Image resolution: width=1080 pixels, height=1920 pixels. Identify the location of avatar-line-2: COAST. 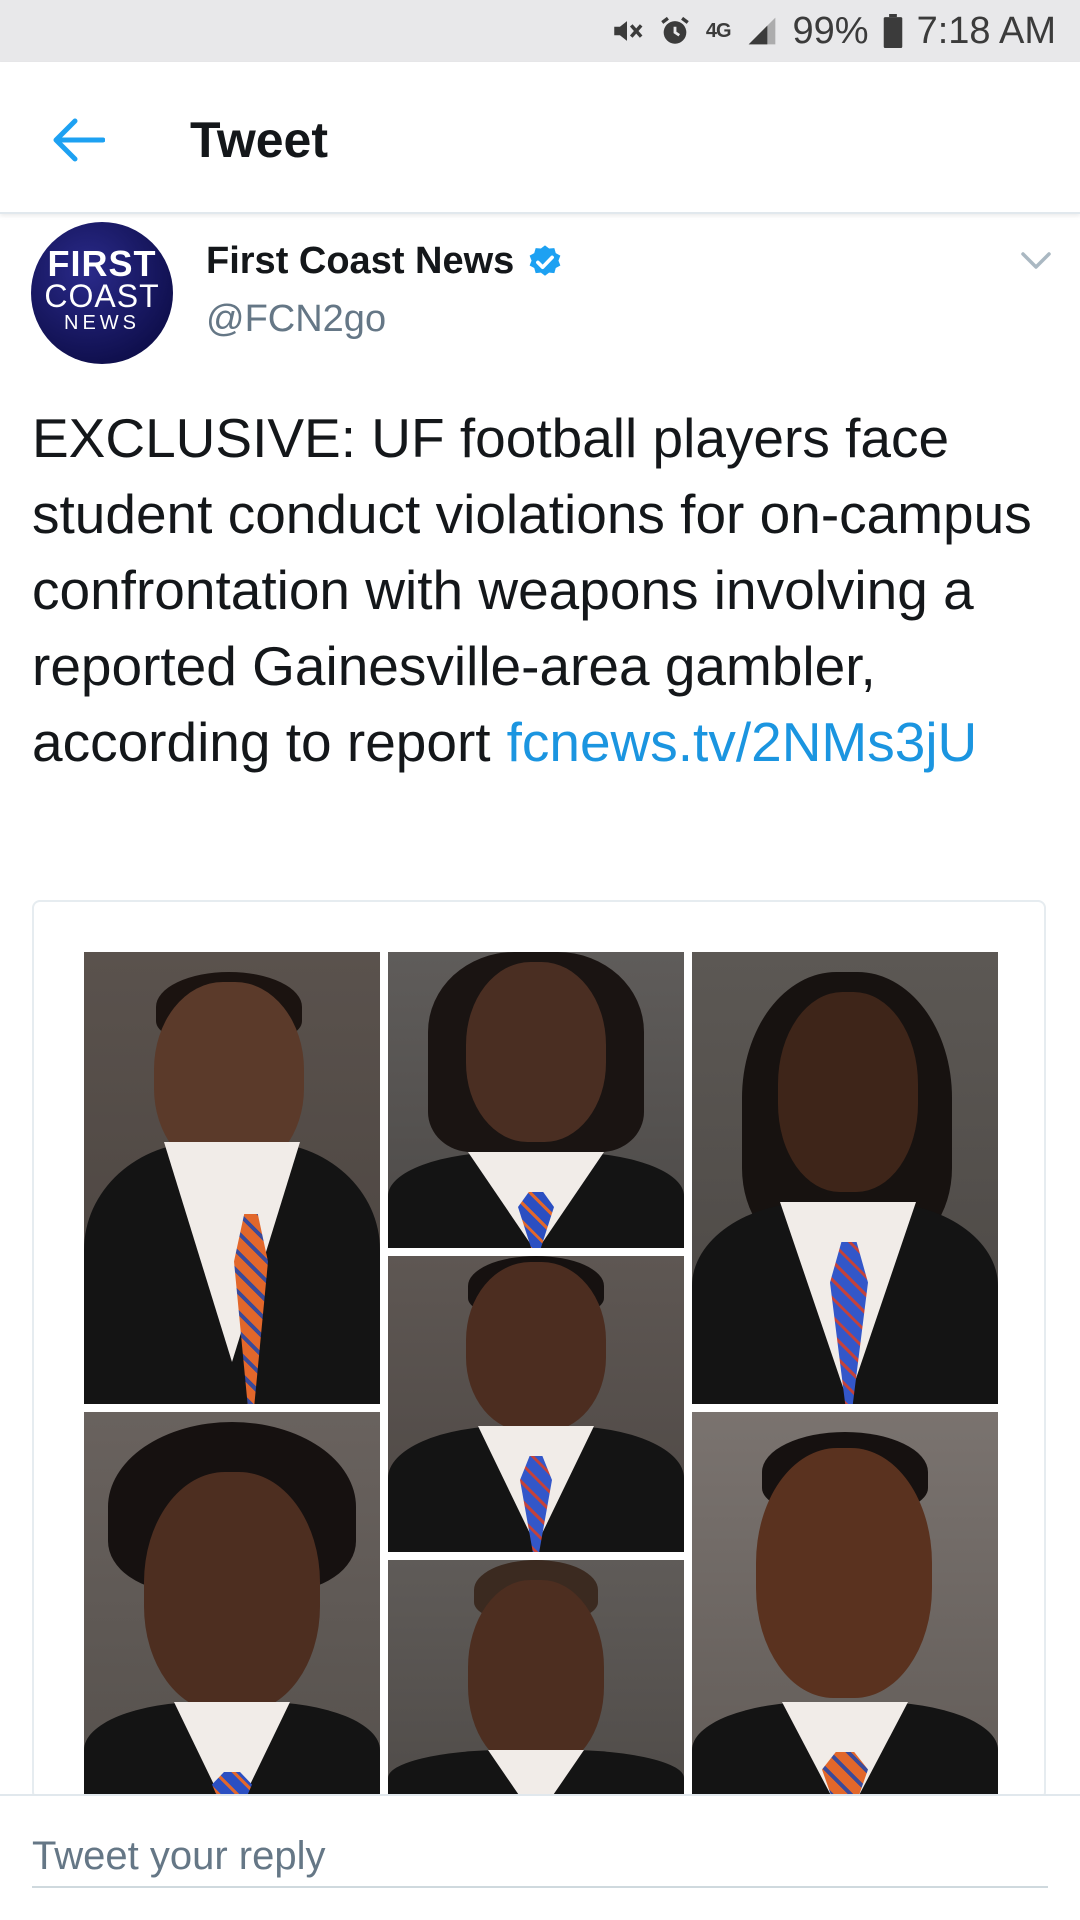
(102, 296).